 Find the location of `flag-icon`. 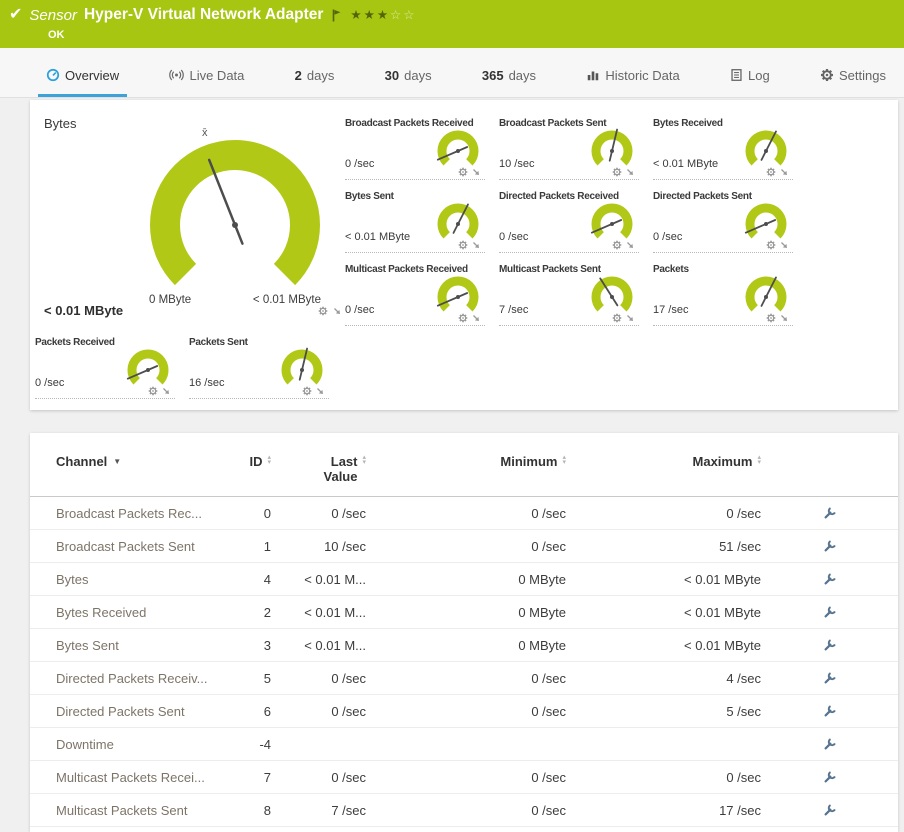

flag-icon is located at coordinates (336, 15).